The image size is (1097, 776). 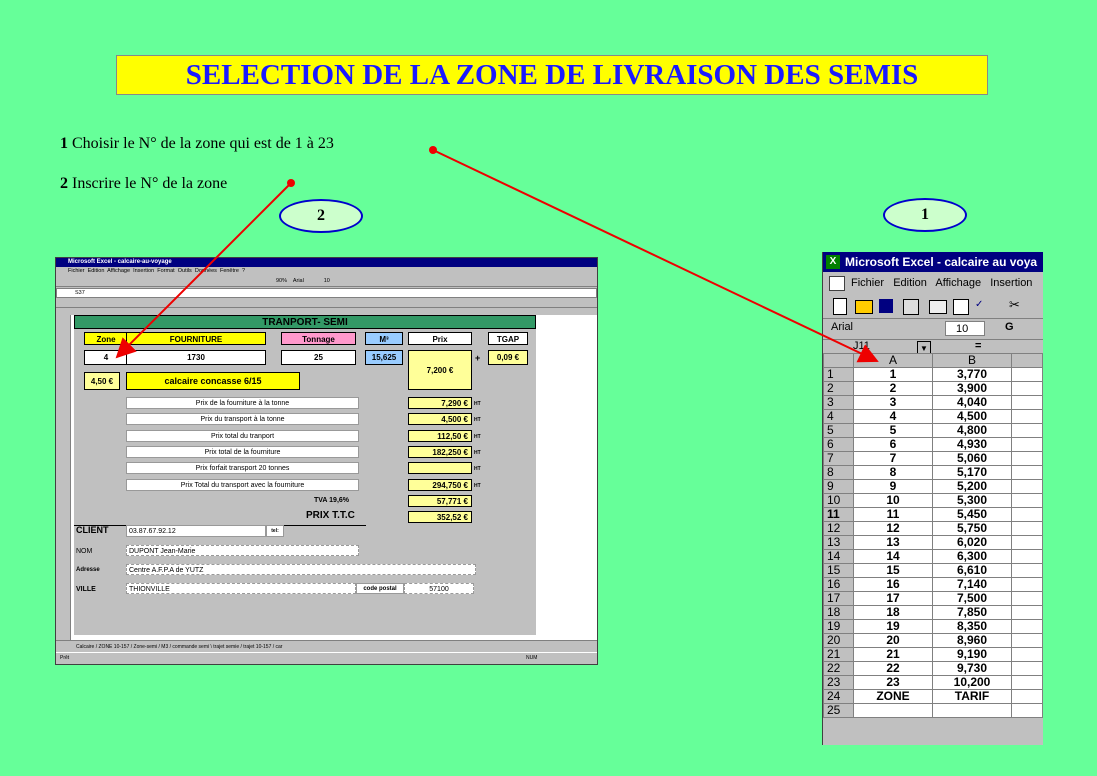 I want to click on arrow-1-origin, so click(x=433, y=150).